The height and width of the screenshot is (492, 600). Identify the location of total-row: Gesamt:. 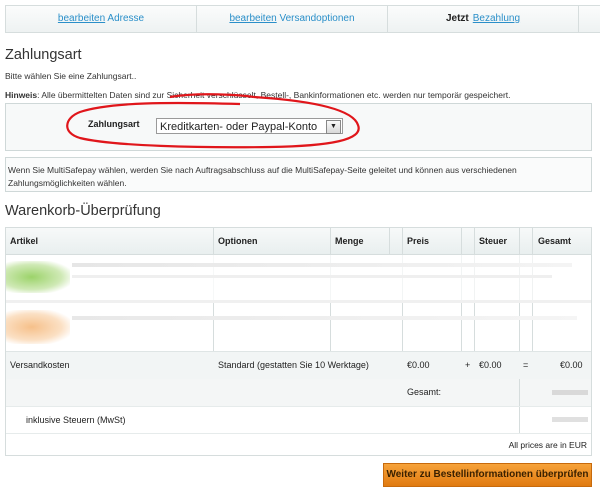
(298, 392).